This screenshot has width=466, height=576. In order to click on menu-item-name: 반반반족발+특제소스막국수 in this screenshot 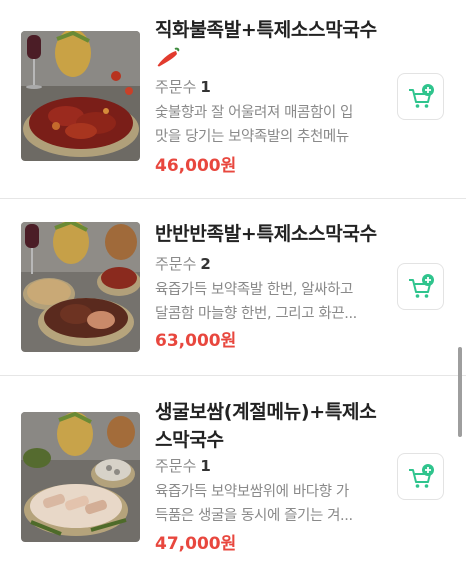, I will do `click(266, 234)`.